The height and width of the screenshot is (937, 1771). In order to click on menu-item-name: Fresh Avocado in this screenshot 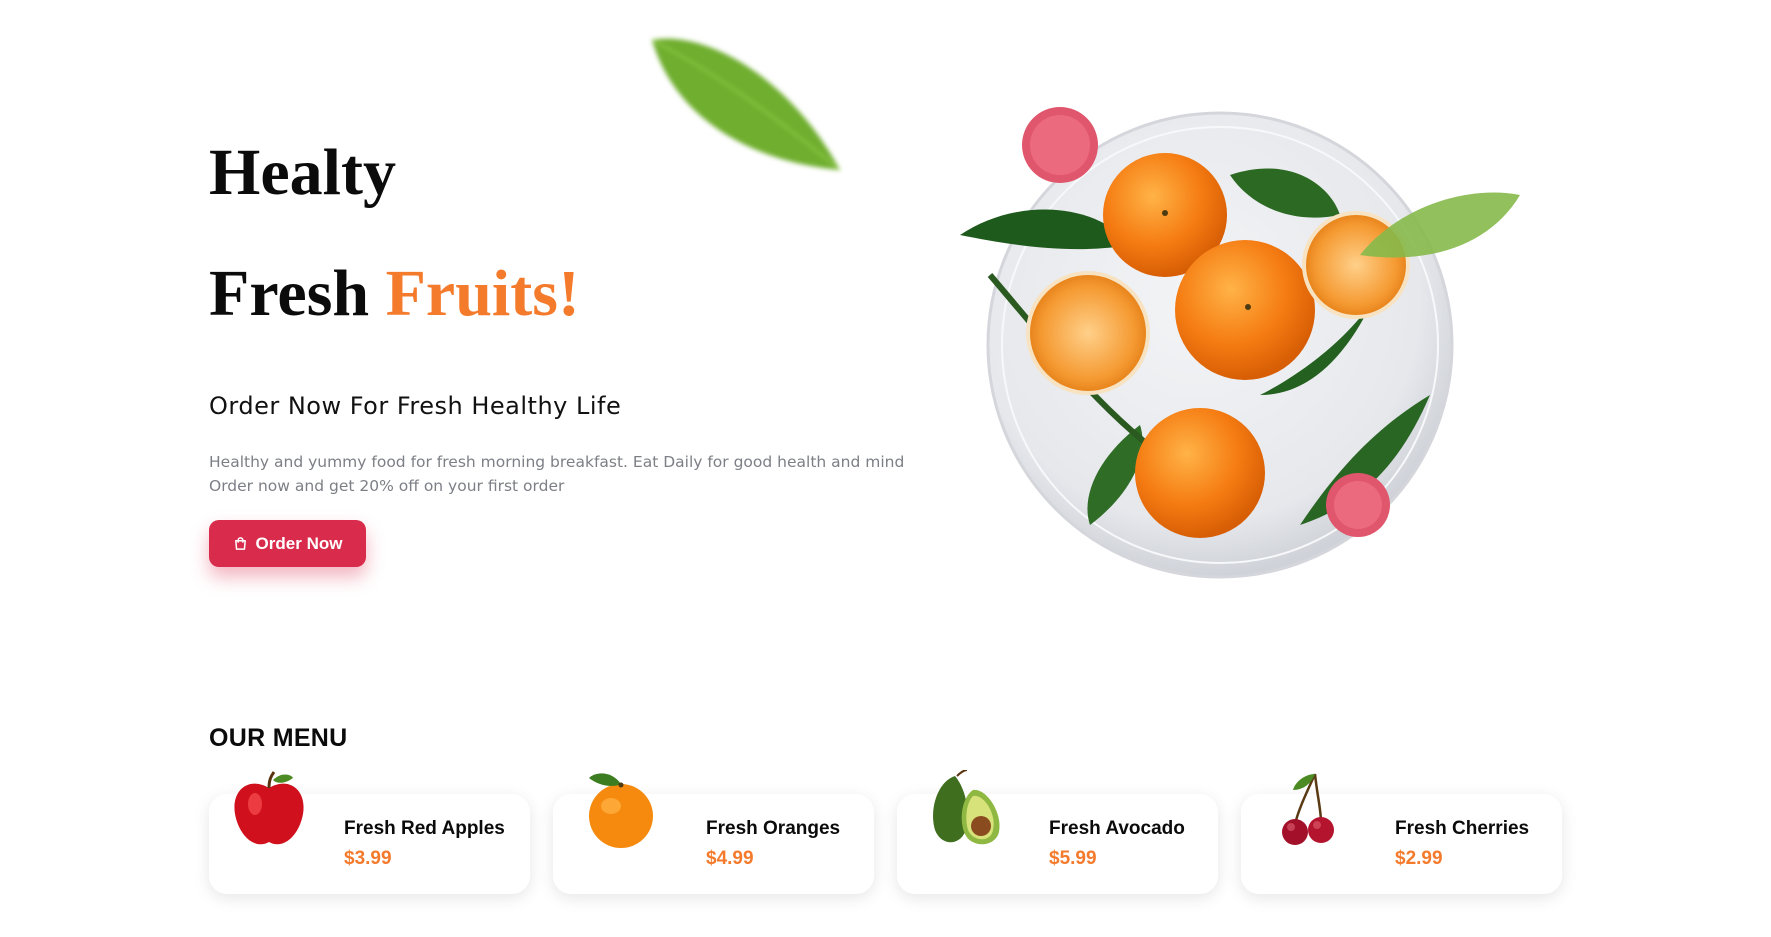, I will do `click(1117, 828)`.